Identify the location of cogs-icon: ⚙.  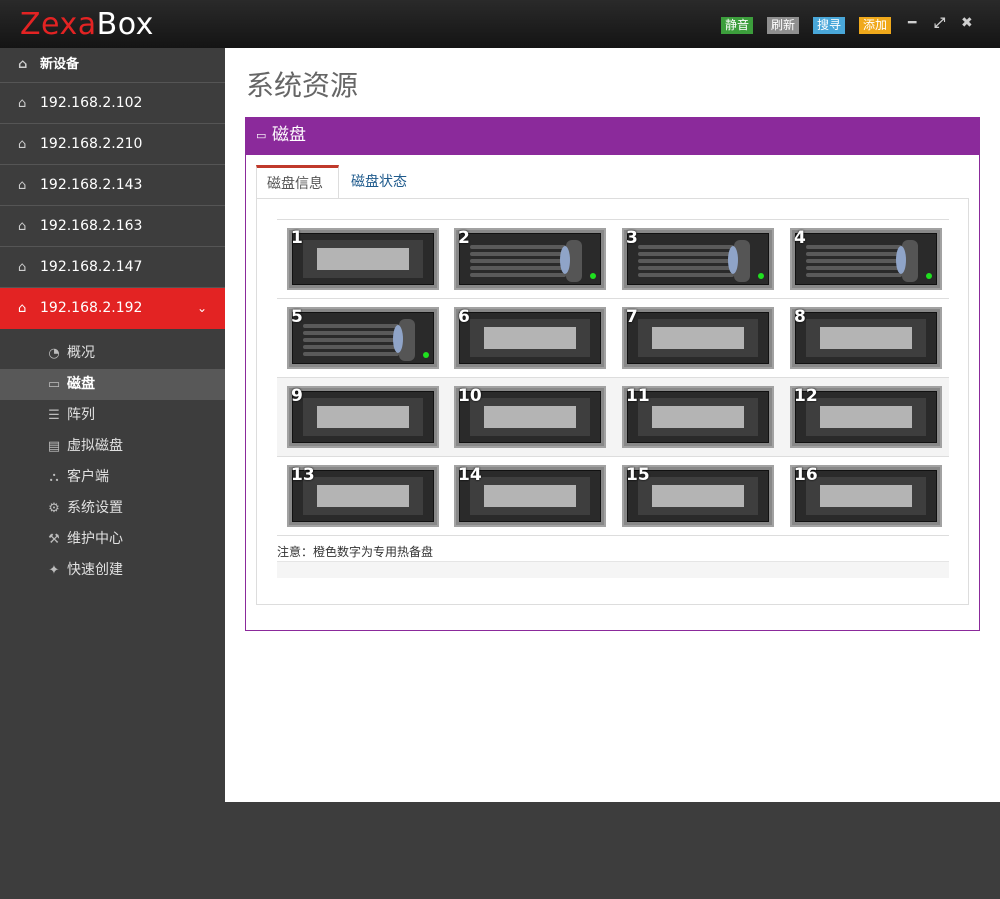
(54, 508).